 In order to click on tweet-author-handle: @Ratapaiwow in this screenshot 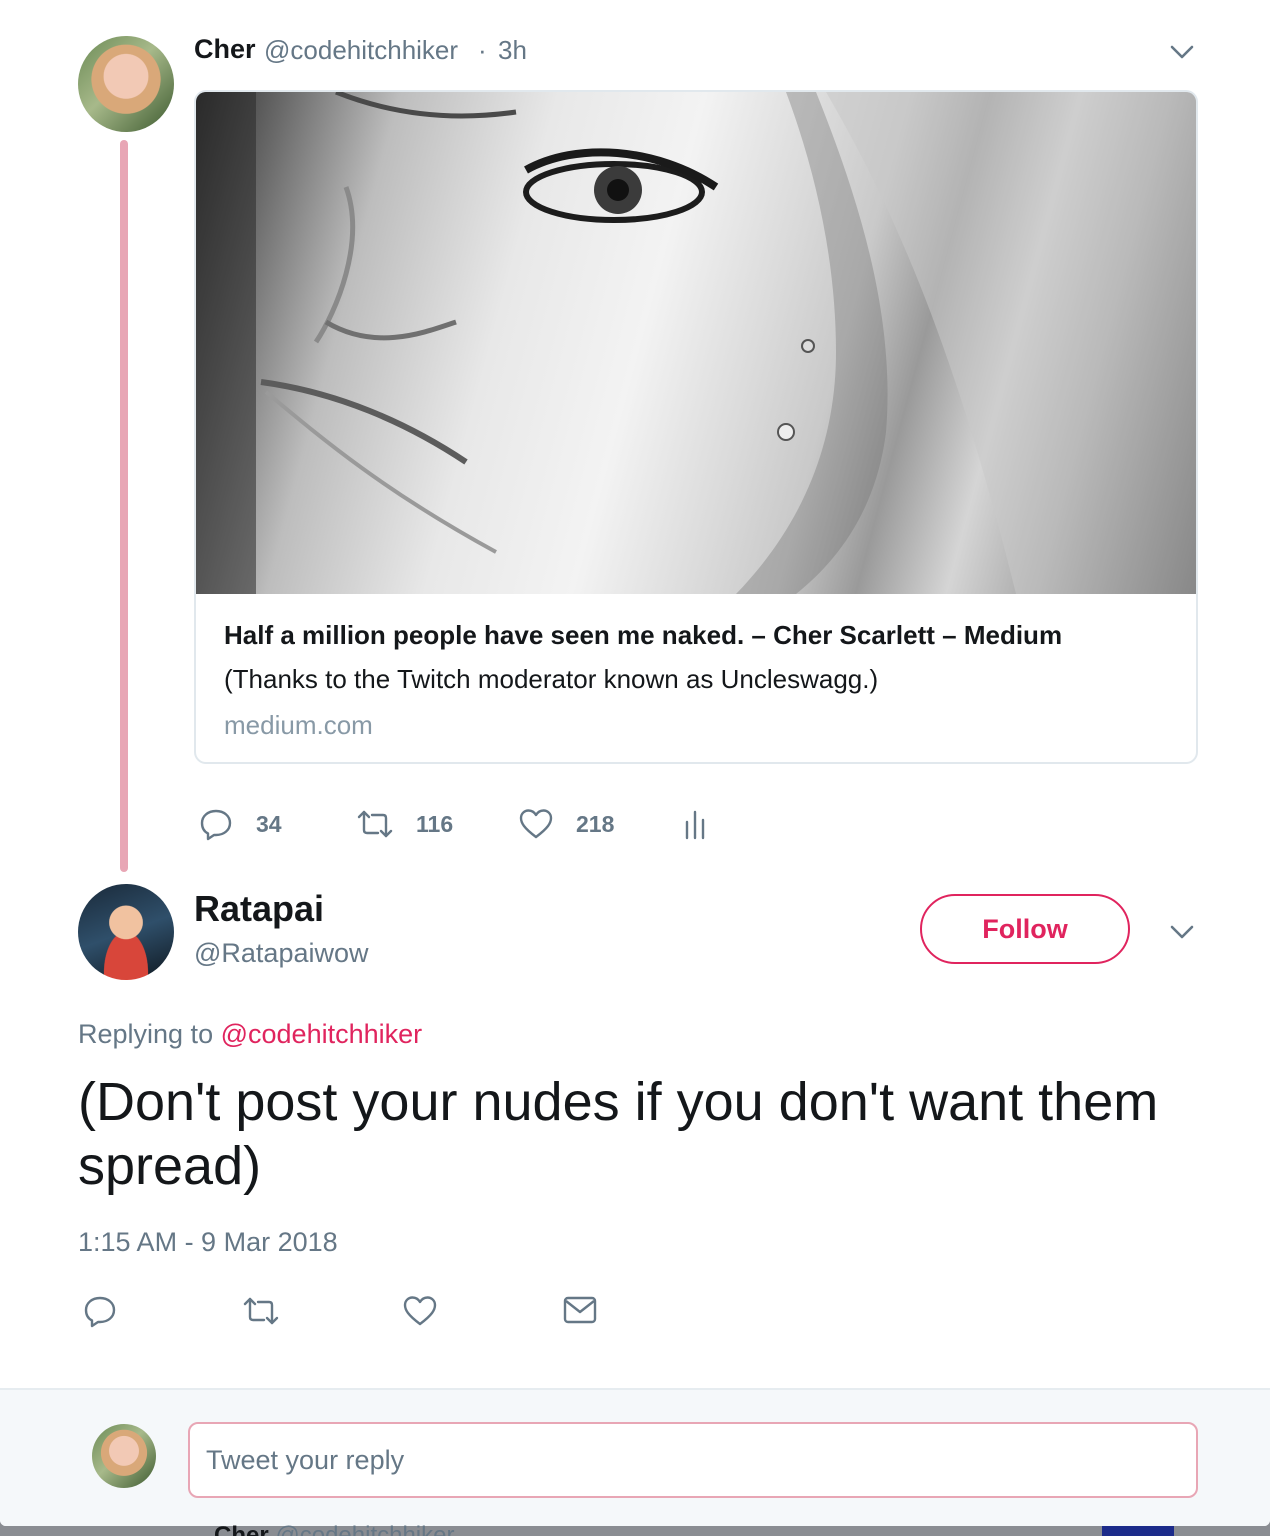, I will do `click(281, 953)`.